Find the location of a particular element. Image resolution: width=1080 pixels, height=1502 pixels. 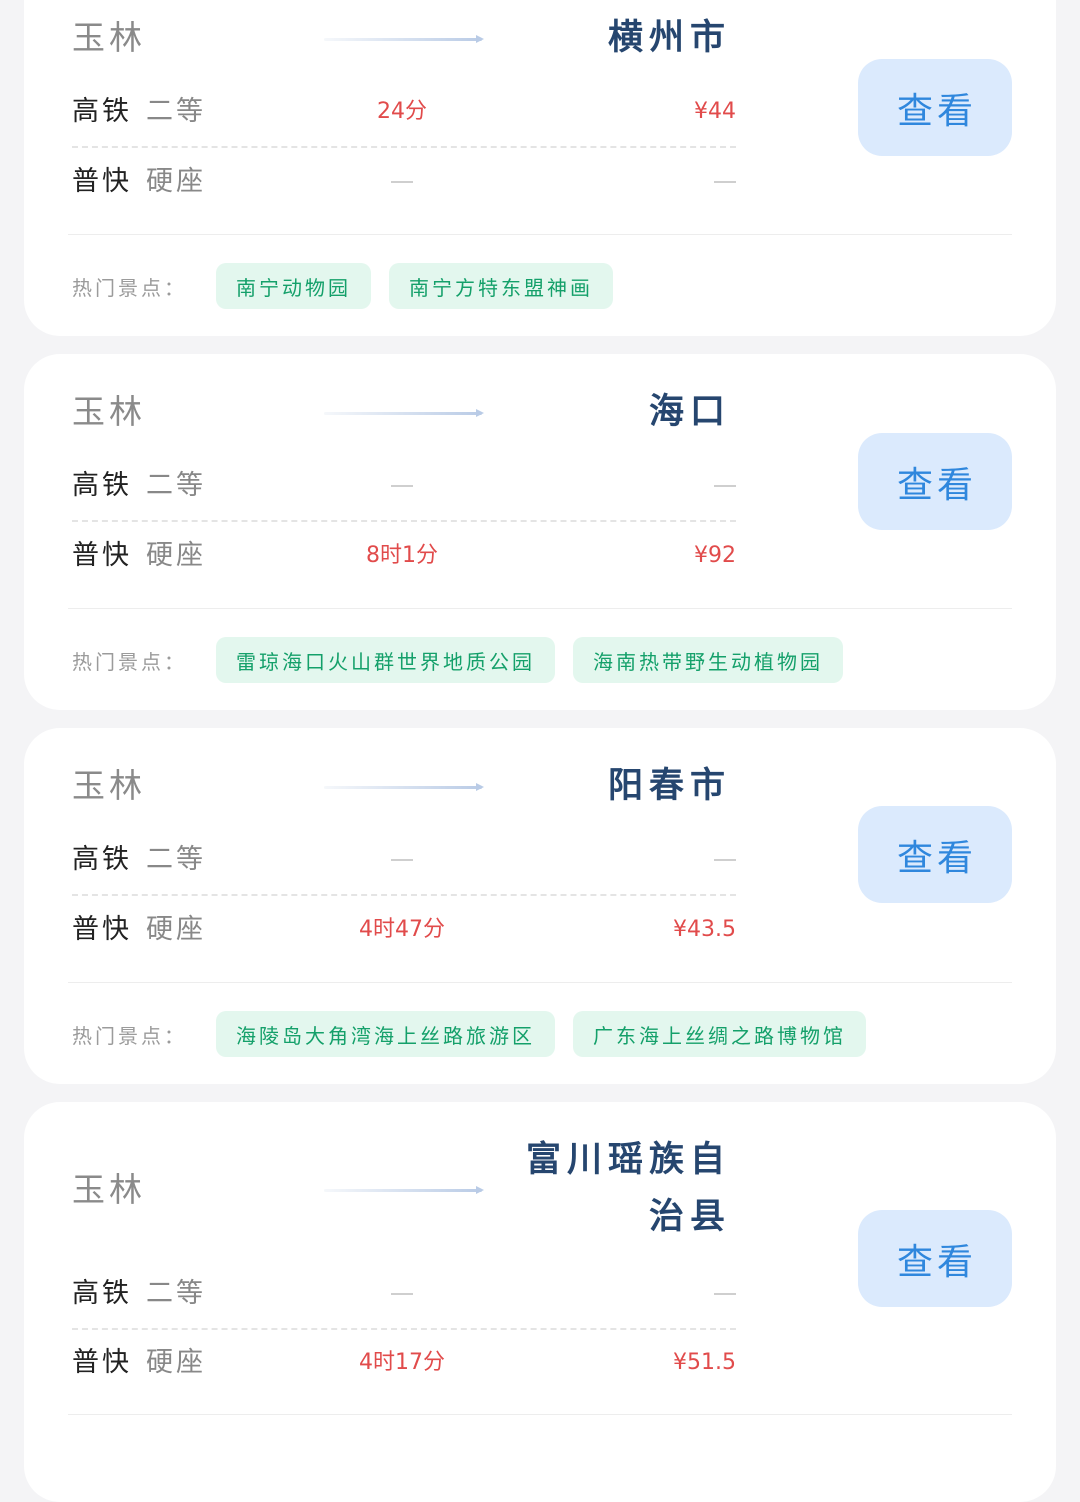

travel-duration: 4时47分 is located at coordinates (402, 929).